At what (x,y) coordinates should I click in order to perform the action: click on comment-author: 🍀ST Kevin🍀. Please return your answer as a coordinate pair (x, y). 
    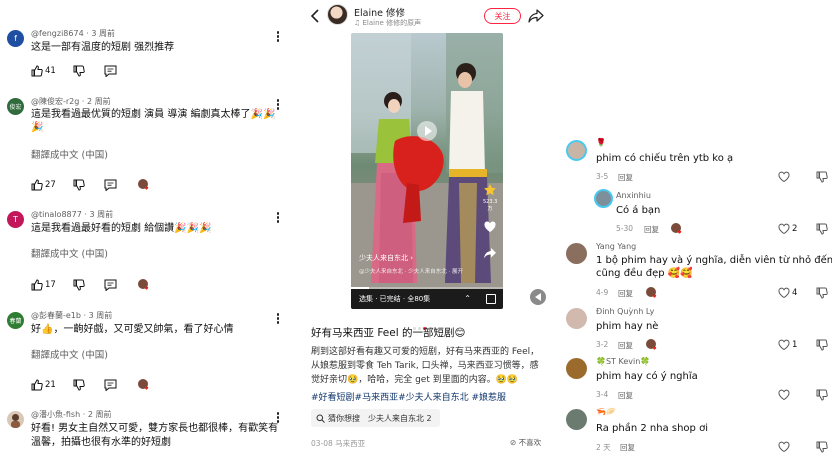
    Looking at the image, I should click on (623, 361).